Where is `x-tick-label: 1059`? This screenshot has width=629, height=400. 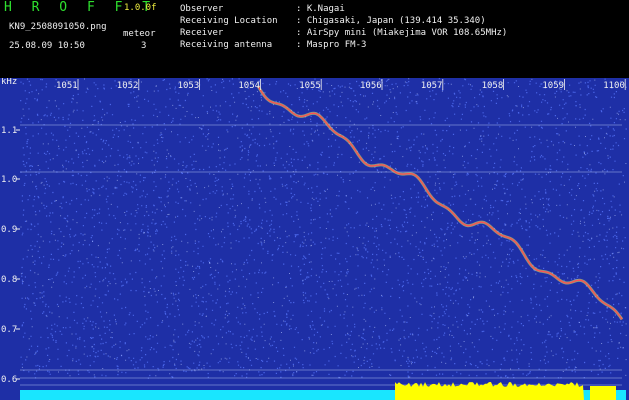 x-tick-label: 1059 is located at coordinates (553, 86).